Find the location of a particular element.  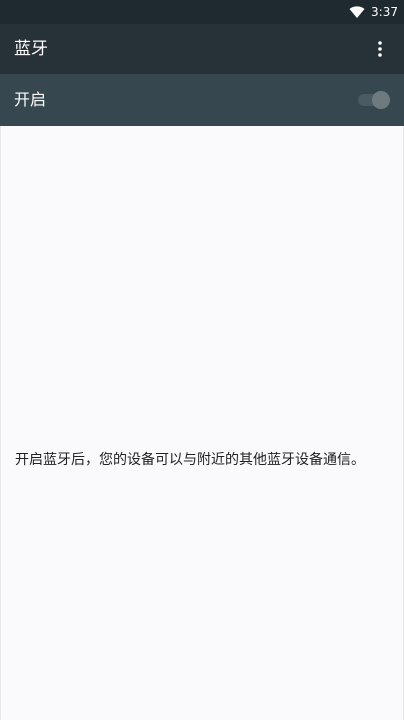

more-vert-icon is located at coordinates (380, 49).